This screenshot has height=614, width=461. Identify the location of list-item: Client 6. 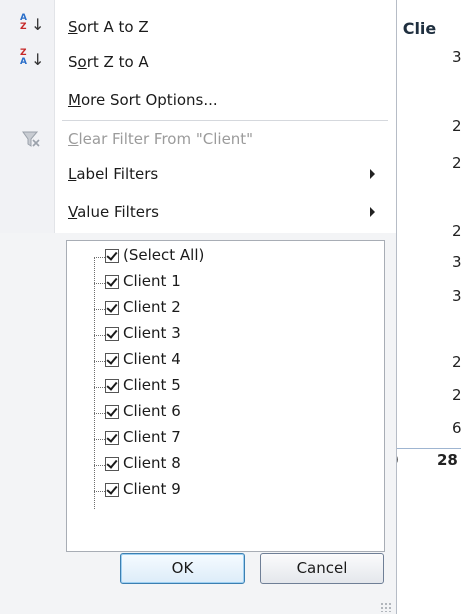
(217, 413).